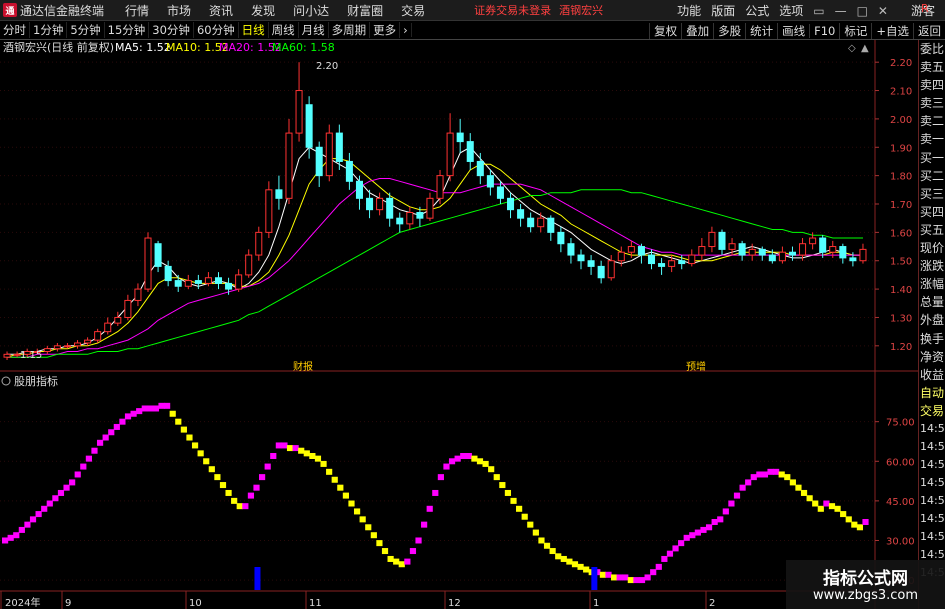 This screenshot has width=945, height=609. I want to click on period-tab-more: 更多, so click(385, 30).